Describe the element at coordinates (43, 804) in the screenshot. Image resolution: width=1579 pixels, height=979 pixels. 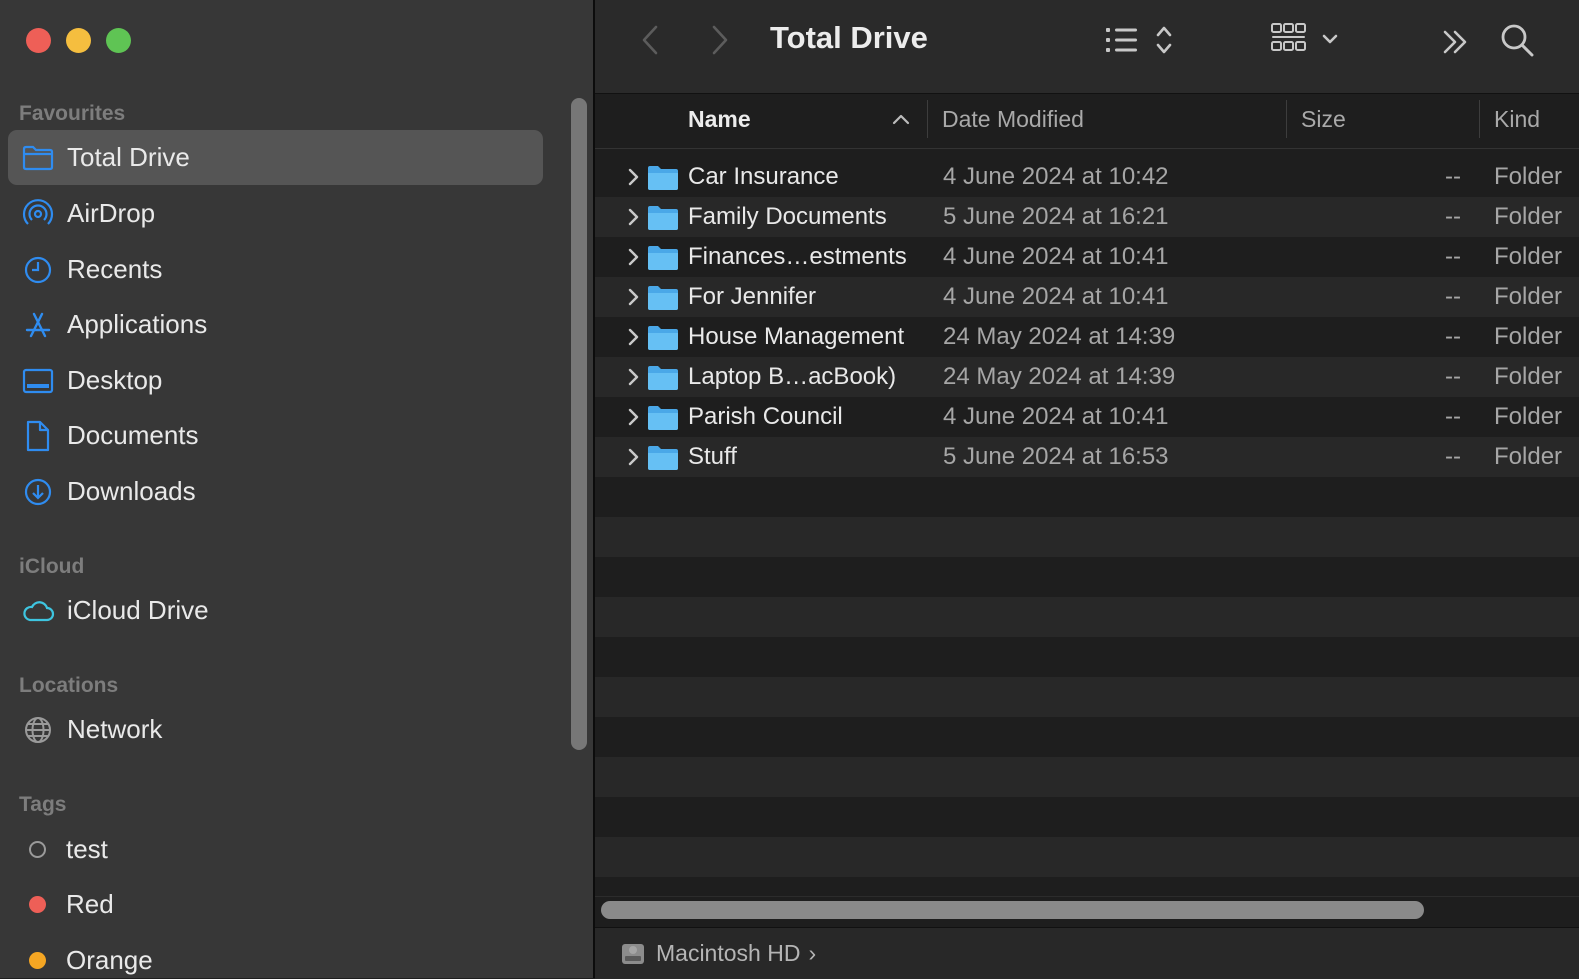
I see `section-tags: Tags` at that location.